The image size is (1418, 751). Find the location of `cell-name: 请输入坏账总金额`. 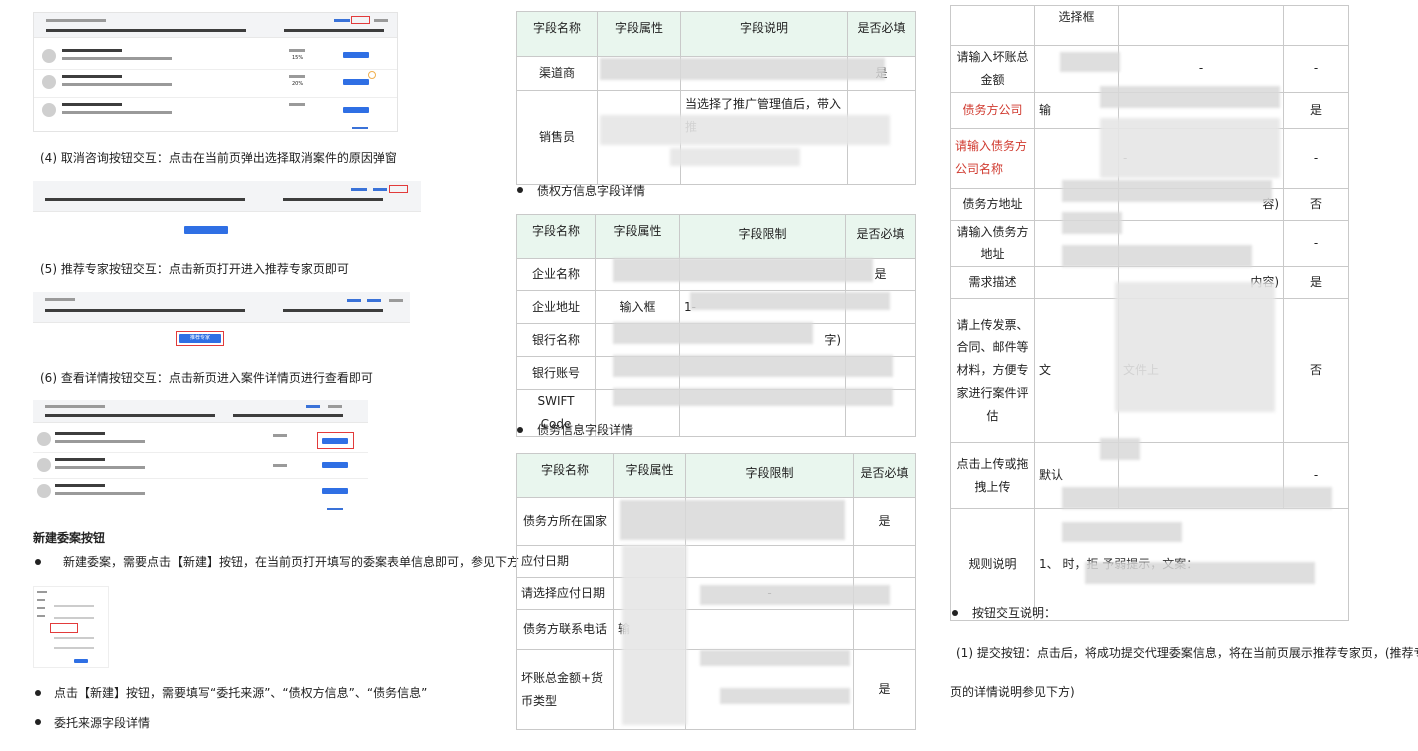

cell-name: 请输入坏账总金额 is located at coordinates (992, 69).